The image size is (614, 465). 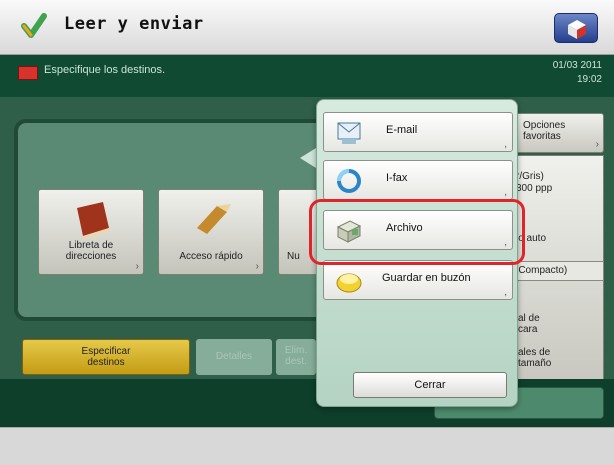 I want to click on original-line1: al de, so click(x=529, y=318).